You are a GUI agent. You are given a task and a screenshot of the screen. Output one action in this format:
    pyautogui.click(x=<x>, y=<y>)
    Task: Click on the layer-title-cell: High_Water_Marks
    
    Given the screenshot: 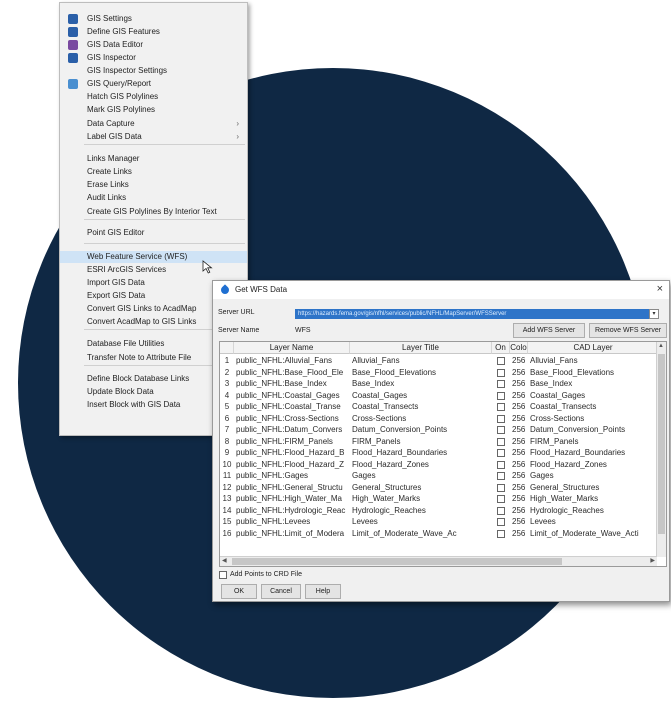 What is the action you would take?
    pyautogui.click(x=421, y=499)
    